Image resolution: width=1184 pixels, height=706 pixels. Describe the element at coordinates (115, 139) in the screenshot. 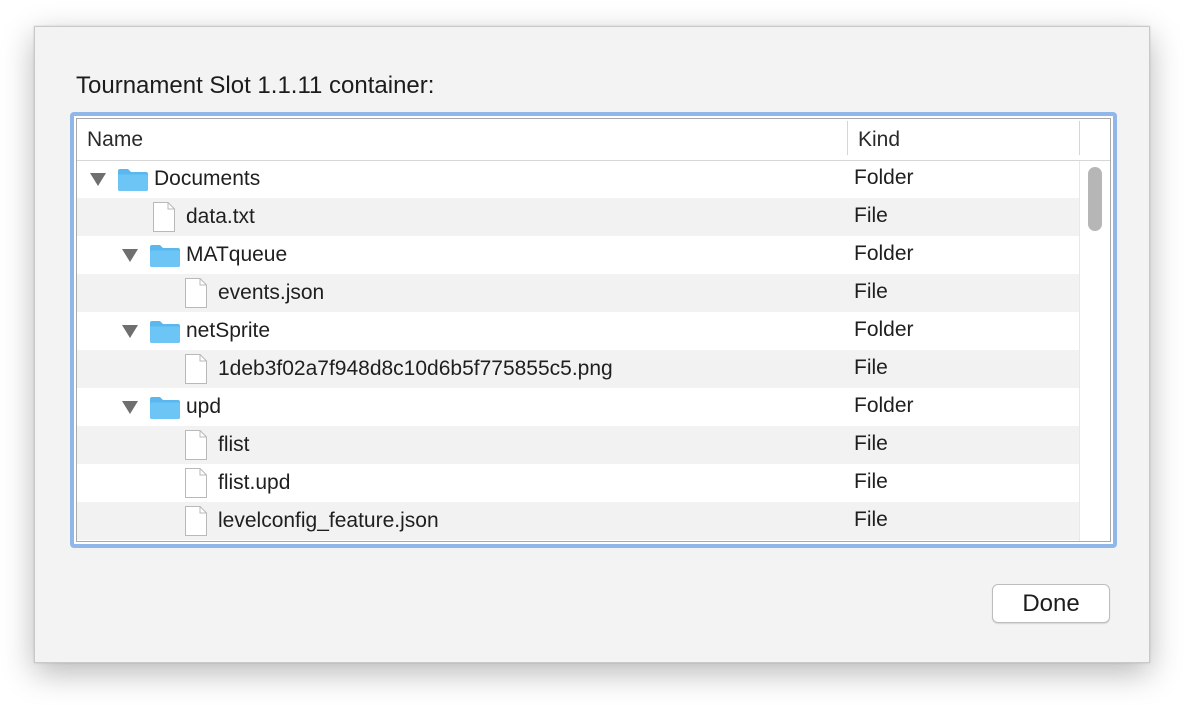

I see `column-header-name: Name` at that location.